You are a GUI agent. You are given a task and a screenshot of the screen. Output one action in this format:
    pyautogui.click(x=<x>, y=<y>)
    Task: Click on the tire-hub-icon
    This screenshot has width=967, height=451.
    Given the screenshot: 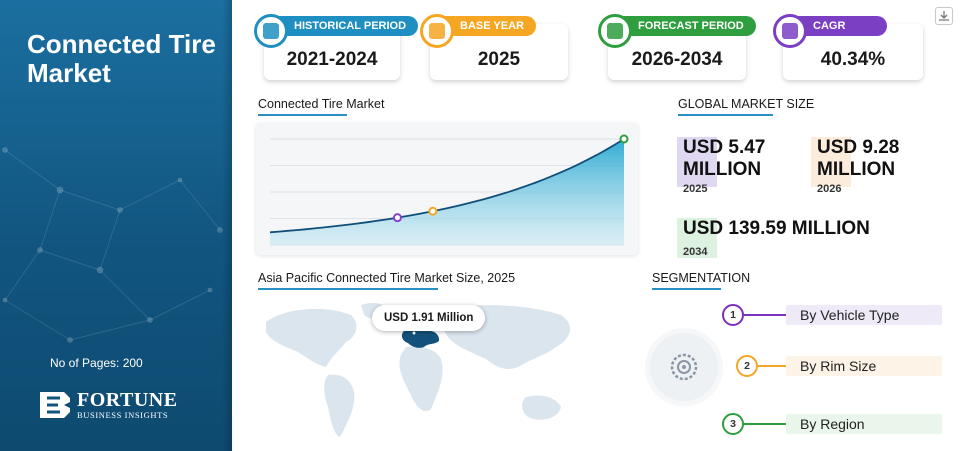 What is the action you would take?
    pyautogui.click(x=684, y=367)
    